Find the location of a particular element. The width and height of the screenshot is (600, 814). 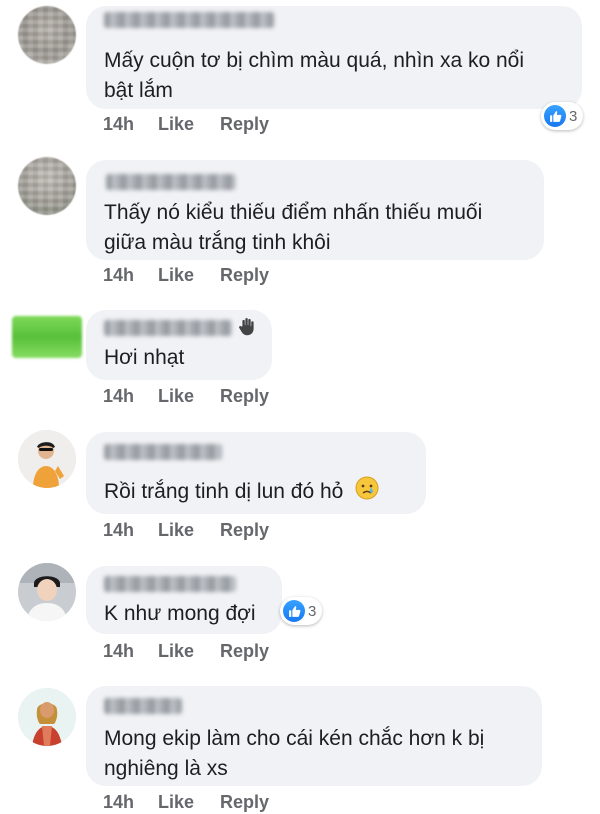

comment-text-line-2: nghiêng là xs is located at coordinates (166, 768).